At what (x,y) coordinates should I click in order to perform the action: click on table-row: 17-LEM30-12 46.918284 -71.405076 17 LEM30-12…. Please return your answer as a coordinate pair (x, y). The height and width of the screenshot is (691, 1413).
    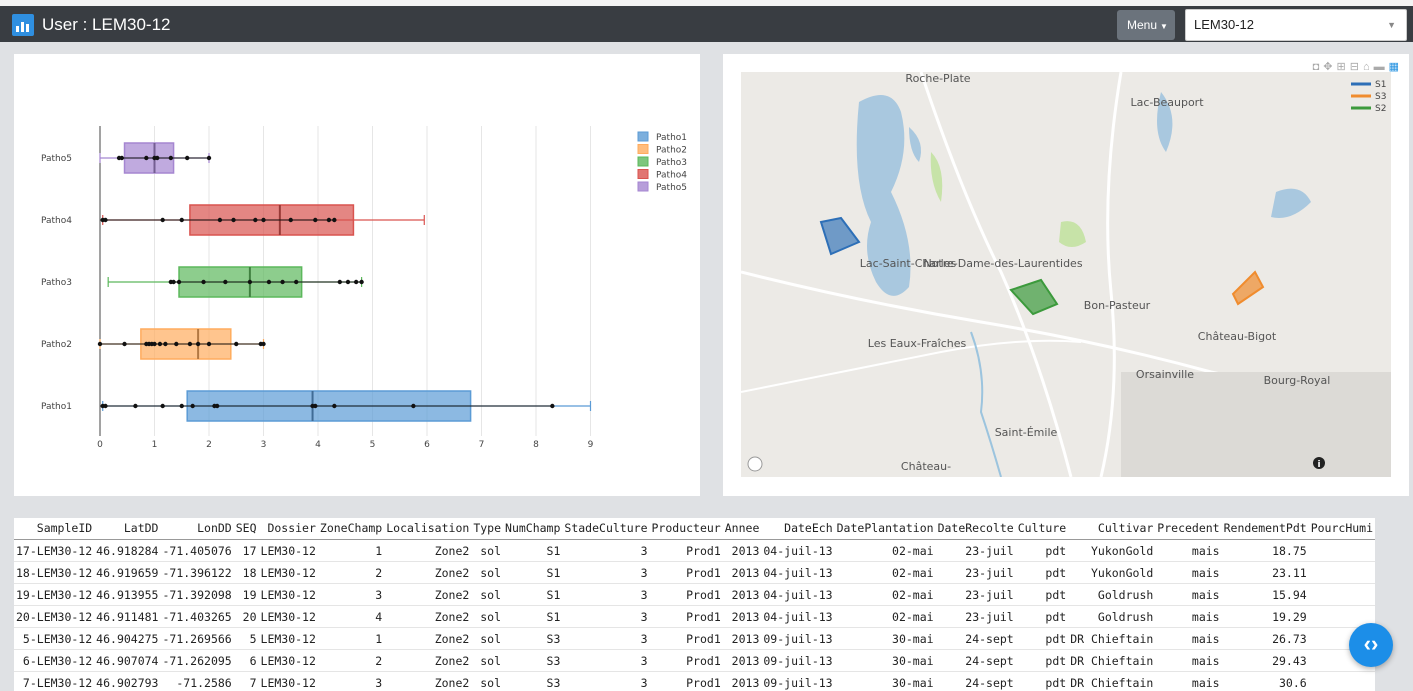
    Looking at the image, I should click on (695, 550).